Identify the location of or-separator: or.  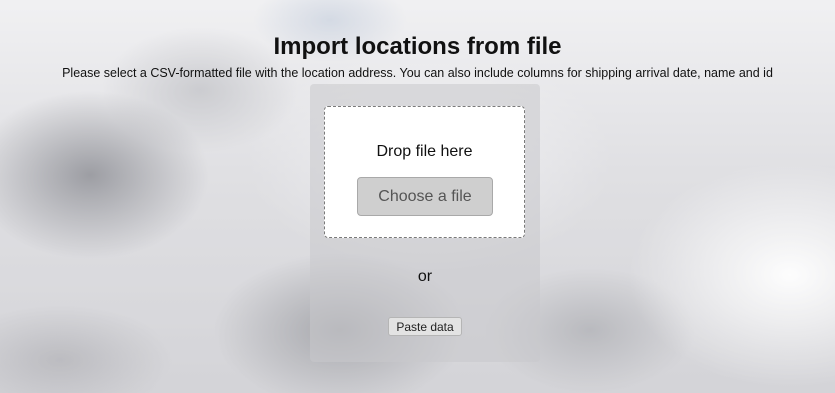
(425, 276).